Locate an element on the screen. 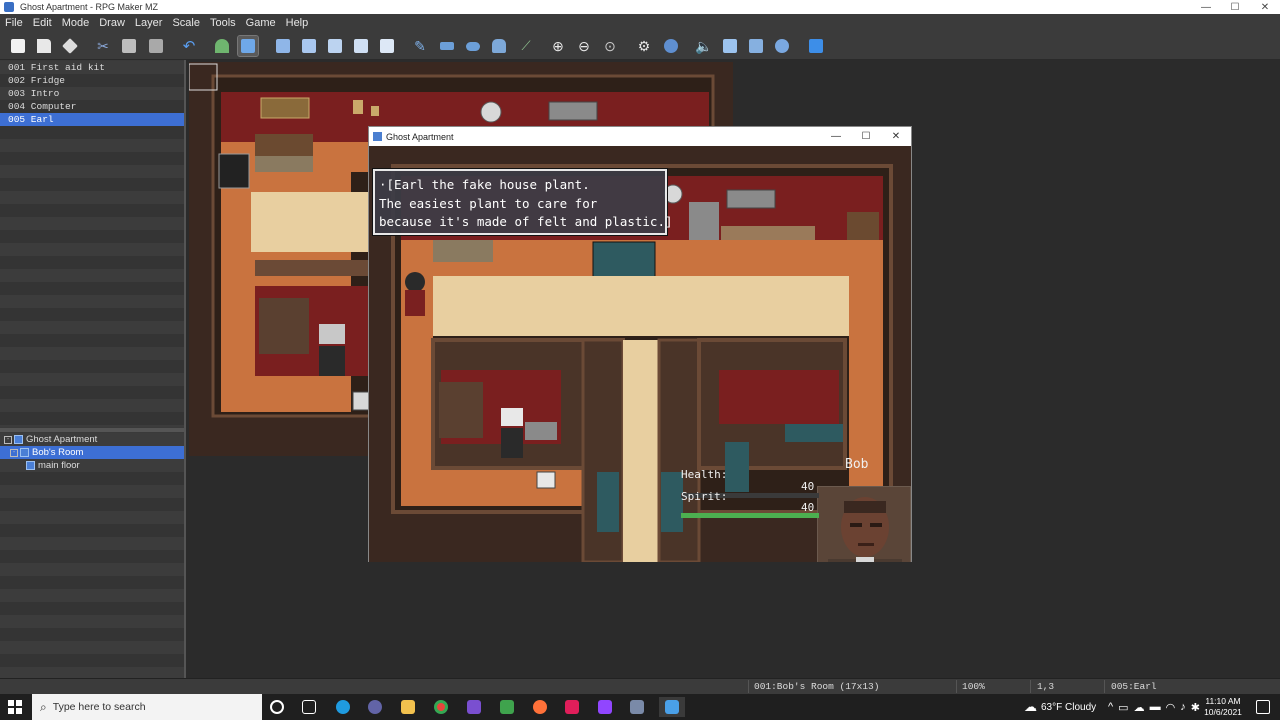 The height and width of the screenshot is (720, 1280). playtest-minimize-button: — is located at coordinates (836, 136).